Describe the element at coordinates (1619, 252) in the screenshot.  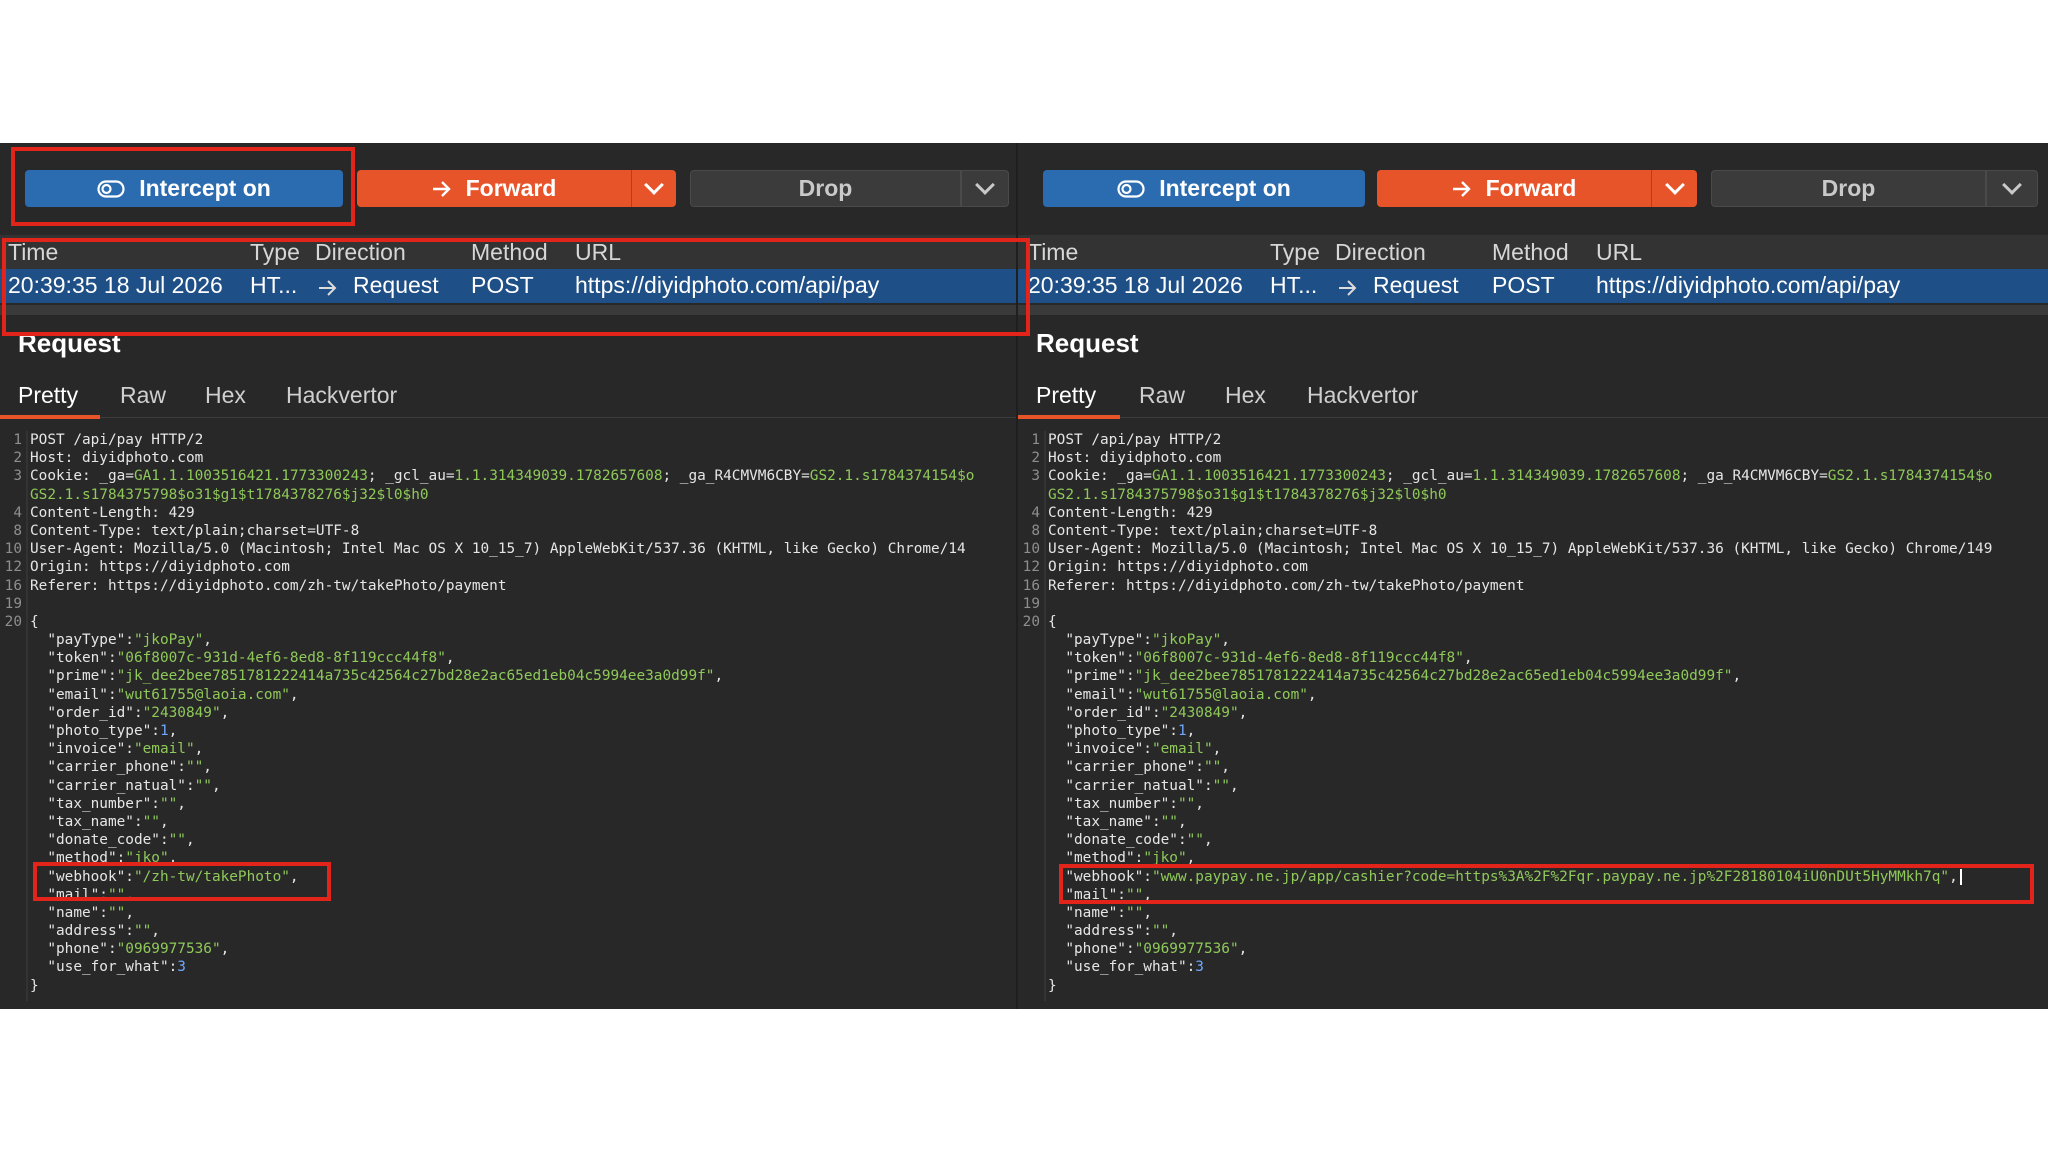
I see `column-header-url: URL` at that location.